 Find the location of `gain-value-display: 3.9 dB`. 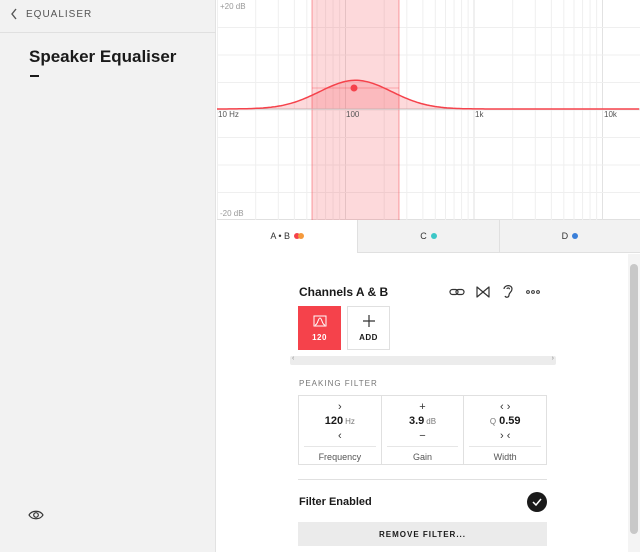

gain-value-display: 3.9 dB is located at coordinates (423, 421).